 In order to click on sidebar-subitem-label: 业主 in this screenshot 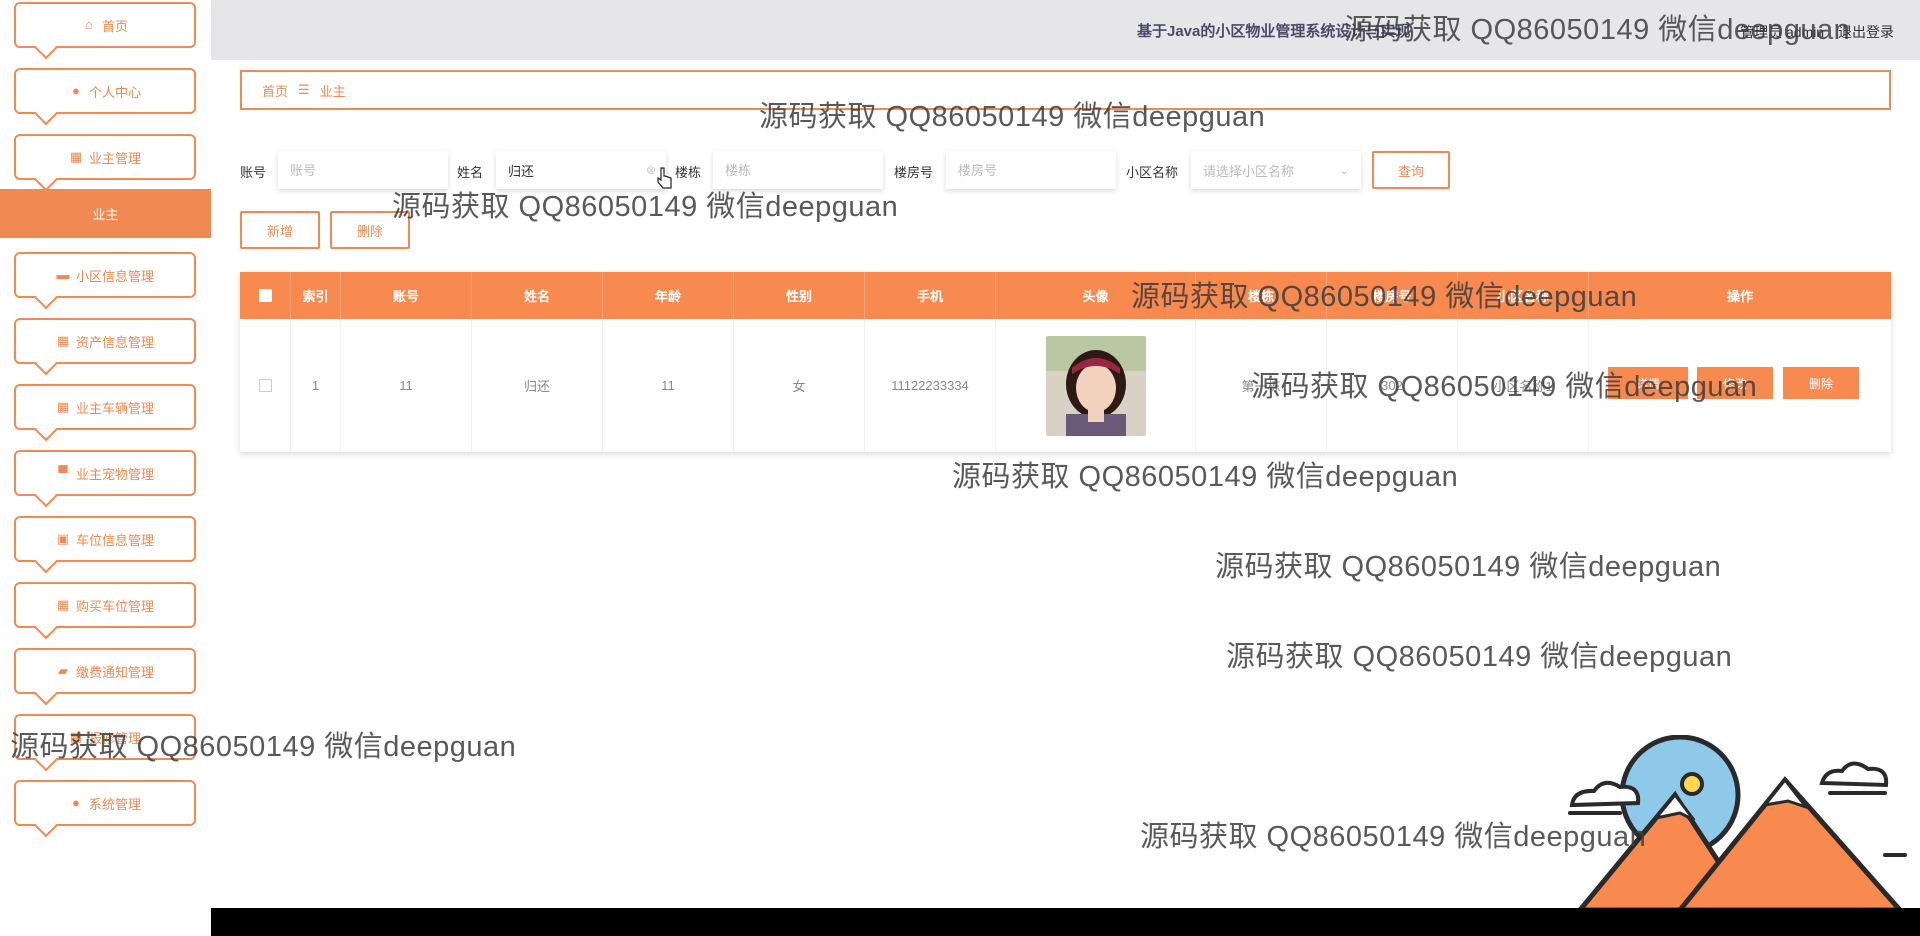, I will do `click(105, 214)`.